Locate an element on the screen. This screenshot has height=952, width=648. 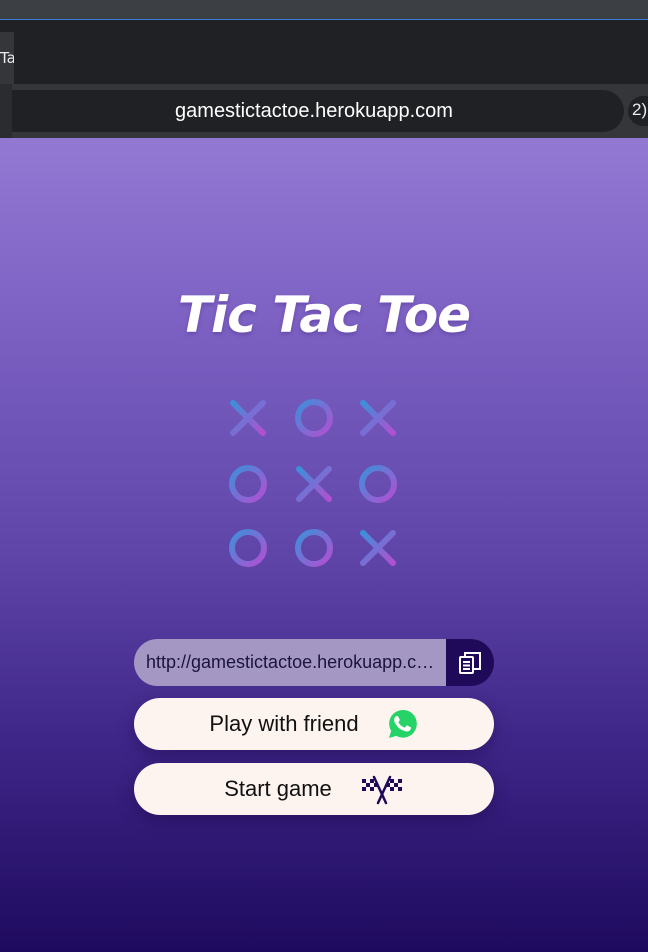
whatsapp-icon is located at coordinates (403, 724).